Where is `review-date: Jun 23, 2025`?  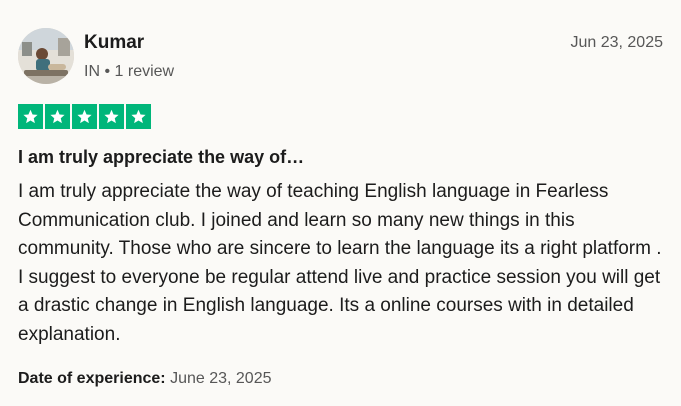
review-date: Jun 23, 2025 is located at coordinates (616, 42).